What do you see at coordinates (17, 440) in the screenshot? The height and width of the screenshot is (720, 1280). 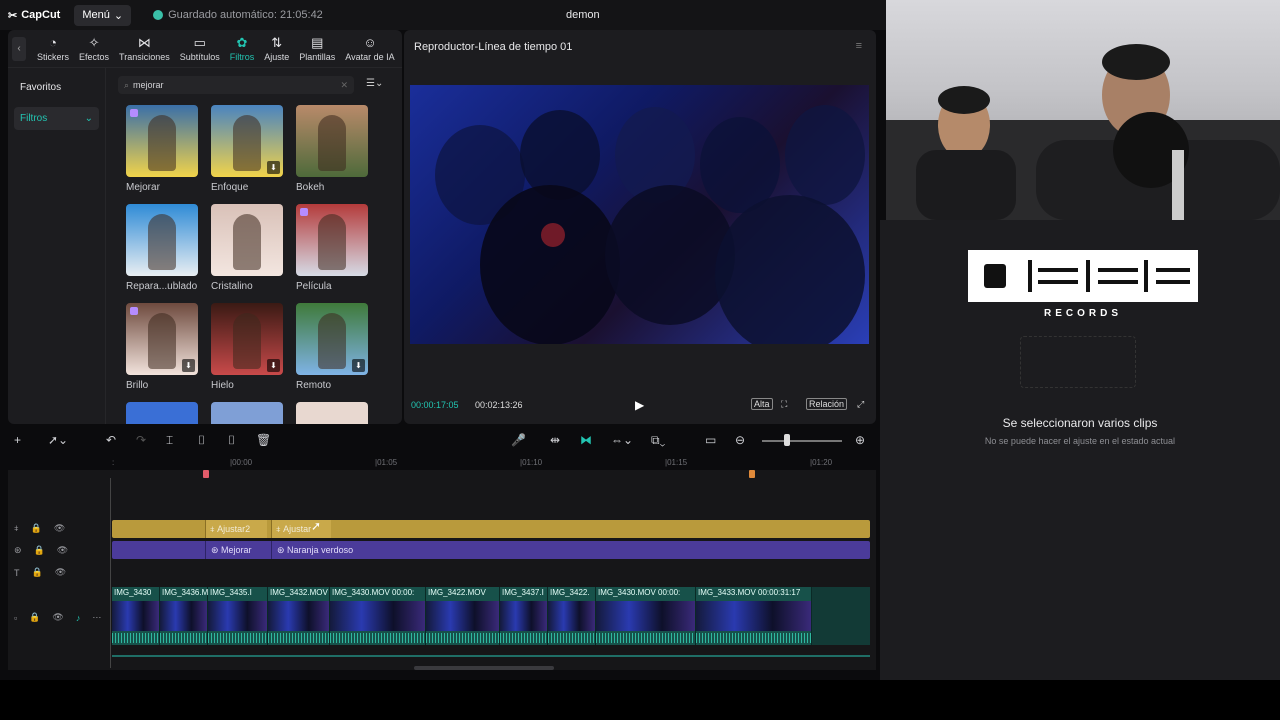 I see `add-track-icon: +` at bounding box center [17, 440].